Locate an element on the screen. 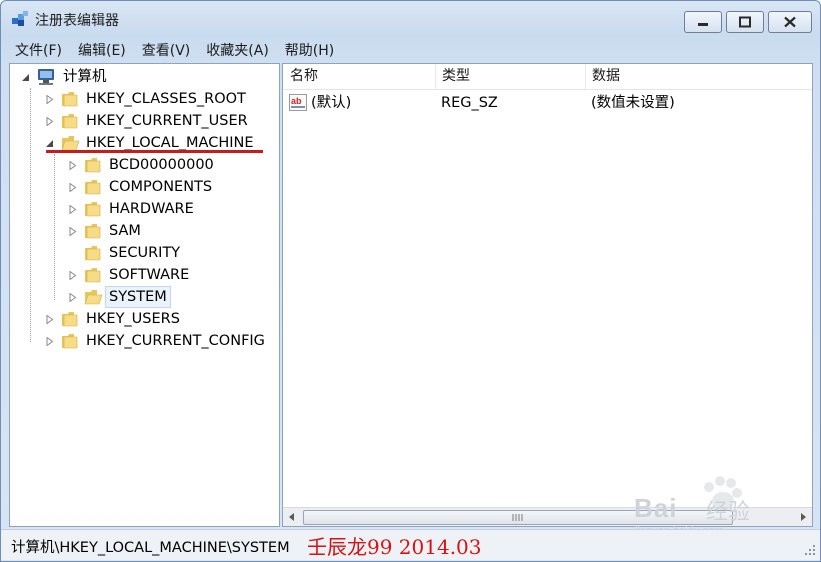  value-name: (默认) is located at coordinates (331, 103).